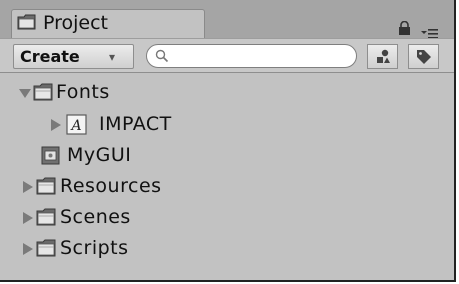  Describe the element at coordinates (227, 20) in the screenshot. I see `tab-bar: Project` at that location.